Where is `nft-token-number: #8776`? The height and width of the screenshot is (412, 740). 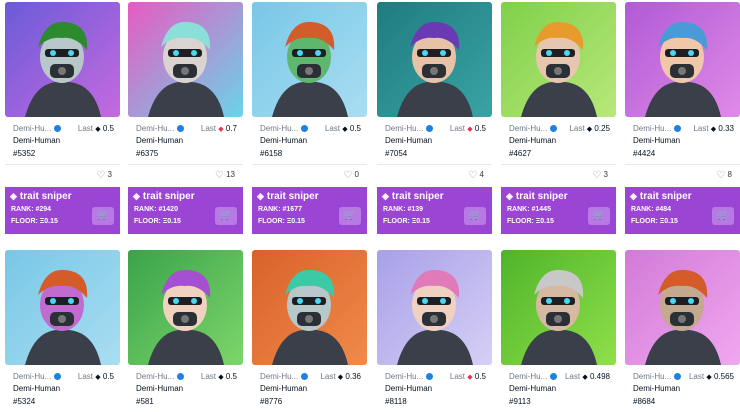
nft-token-number: #8776 is located at coordinates (271, 401).